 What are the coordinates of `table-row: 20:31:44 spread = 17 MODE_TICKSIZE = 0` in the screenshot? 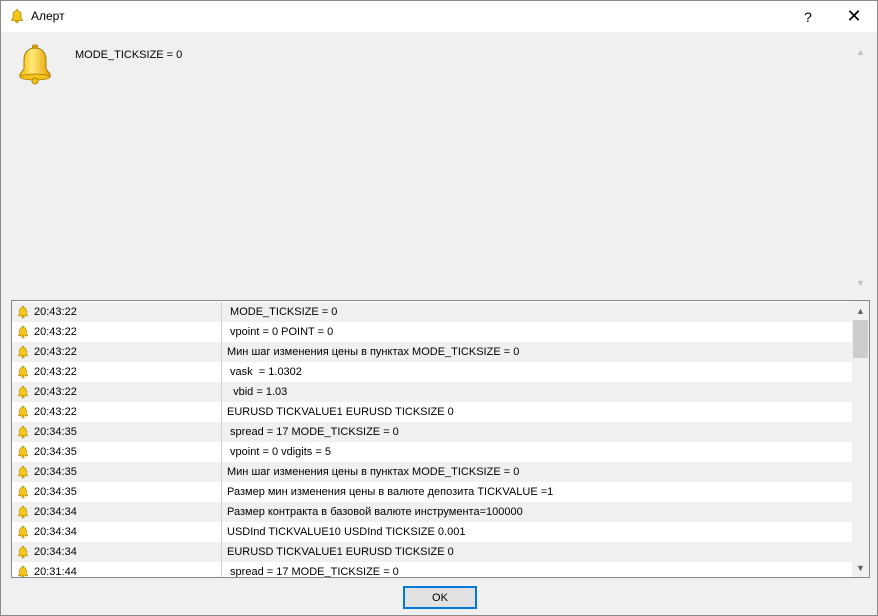 It's located at (432, 570).